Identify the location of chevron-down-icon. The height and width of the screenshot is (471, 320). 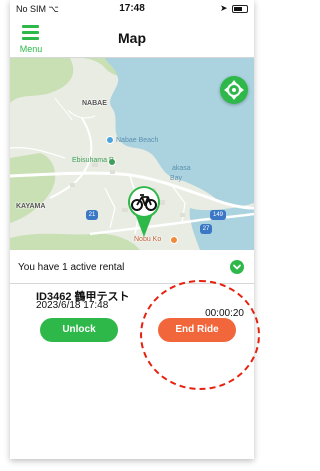
(237, 267).